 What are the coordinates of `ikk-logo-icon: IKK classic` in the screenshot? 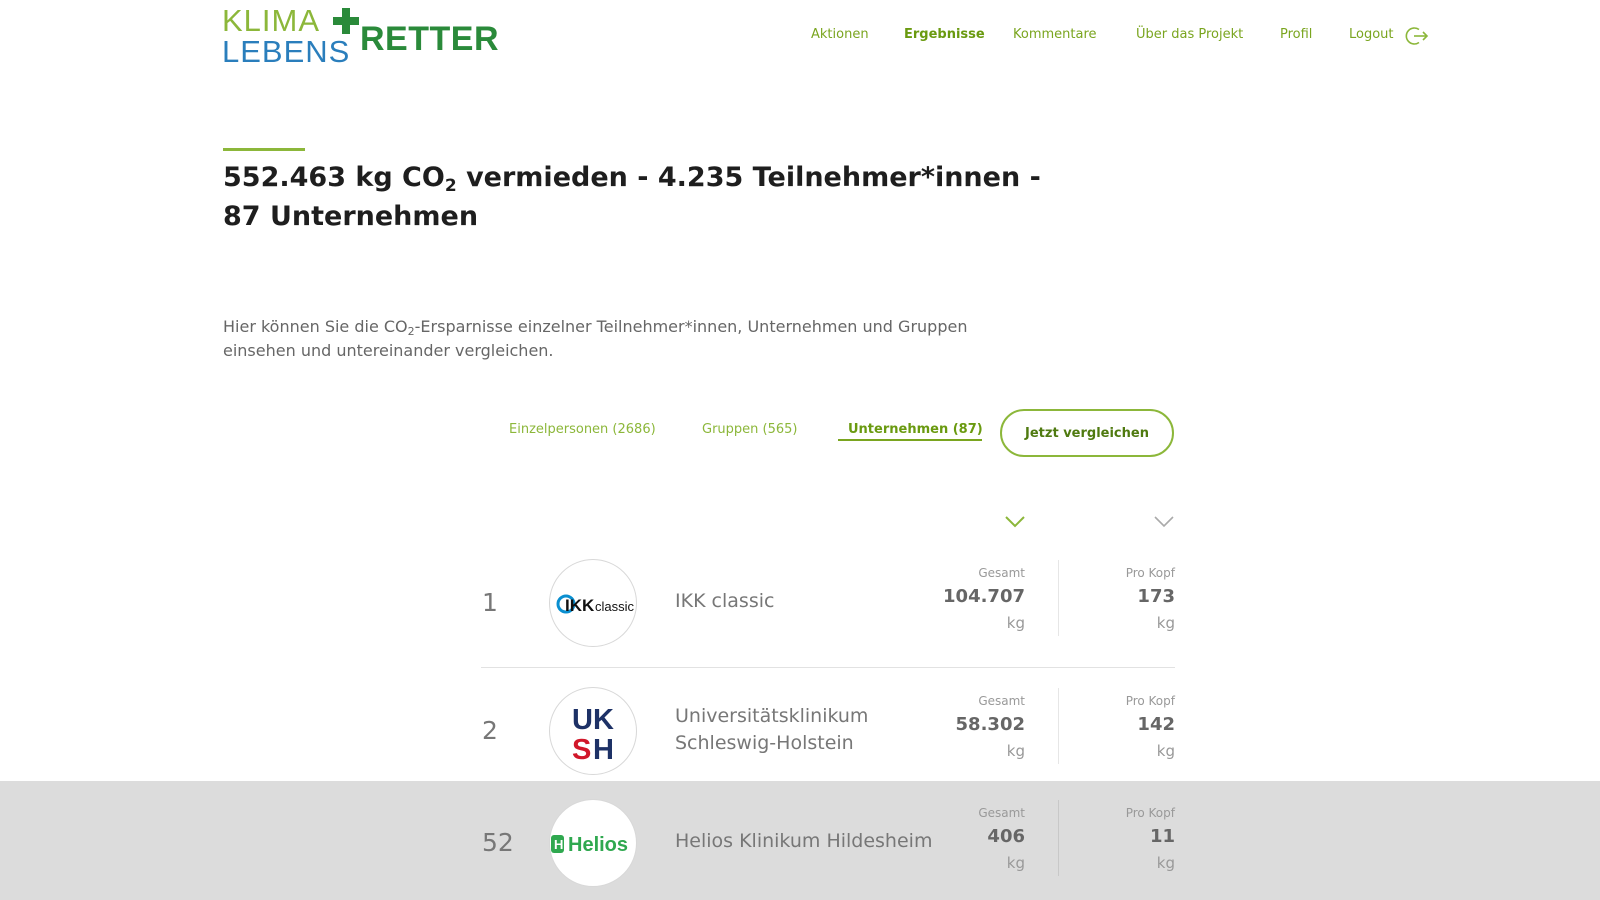 It's located at (595, 604).